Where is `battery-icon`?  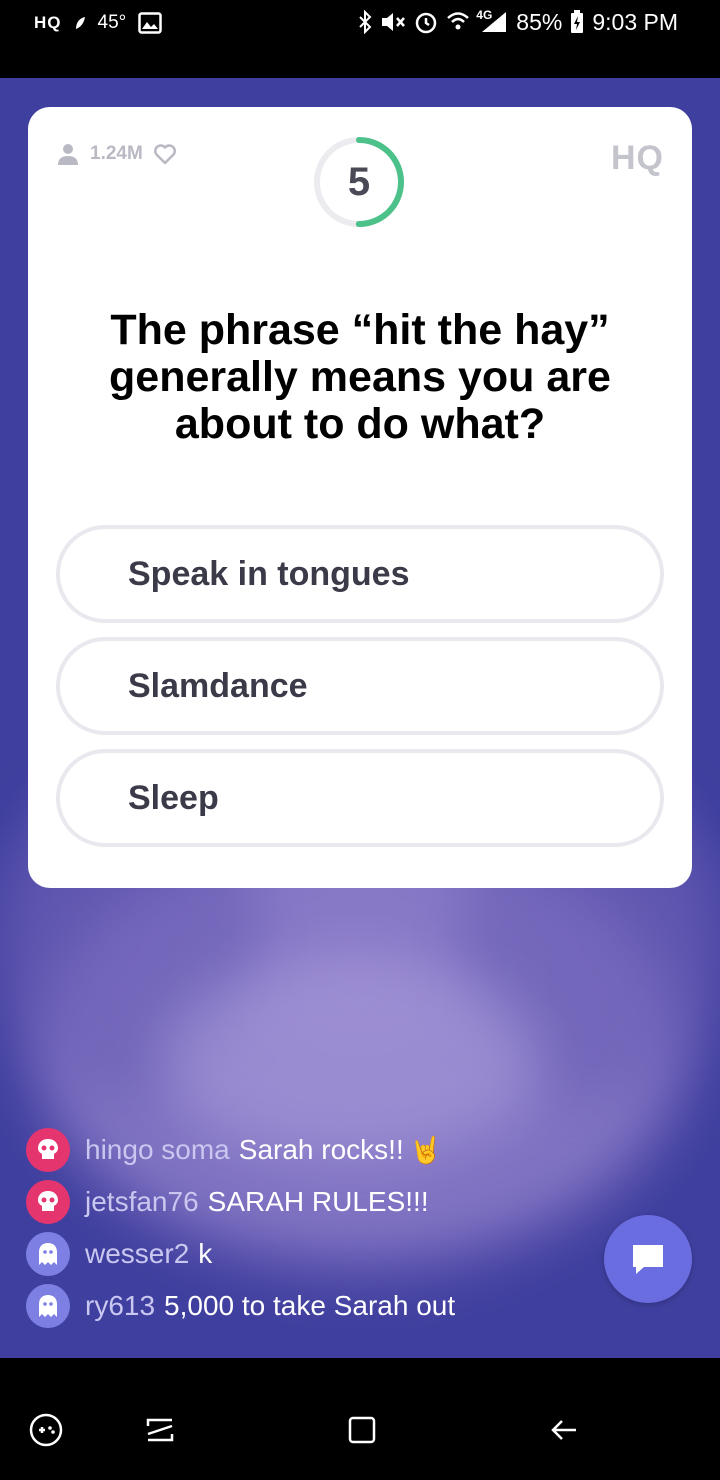
battery-icon is located at coordinates (577, 22).